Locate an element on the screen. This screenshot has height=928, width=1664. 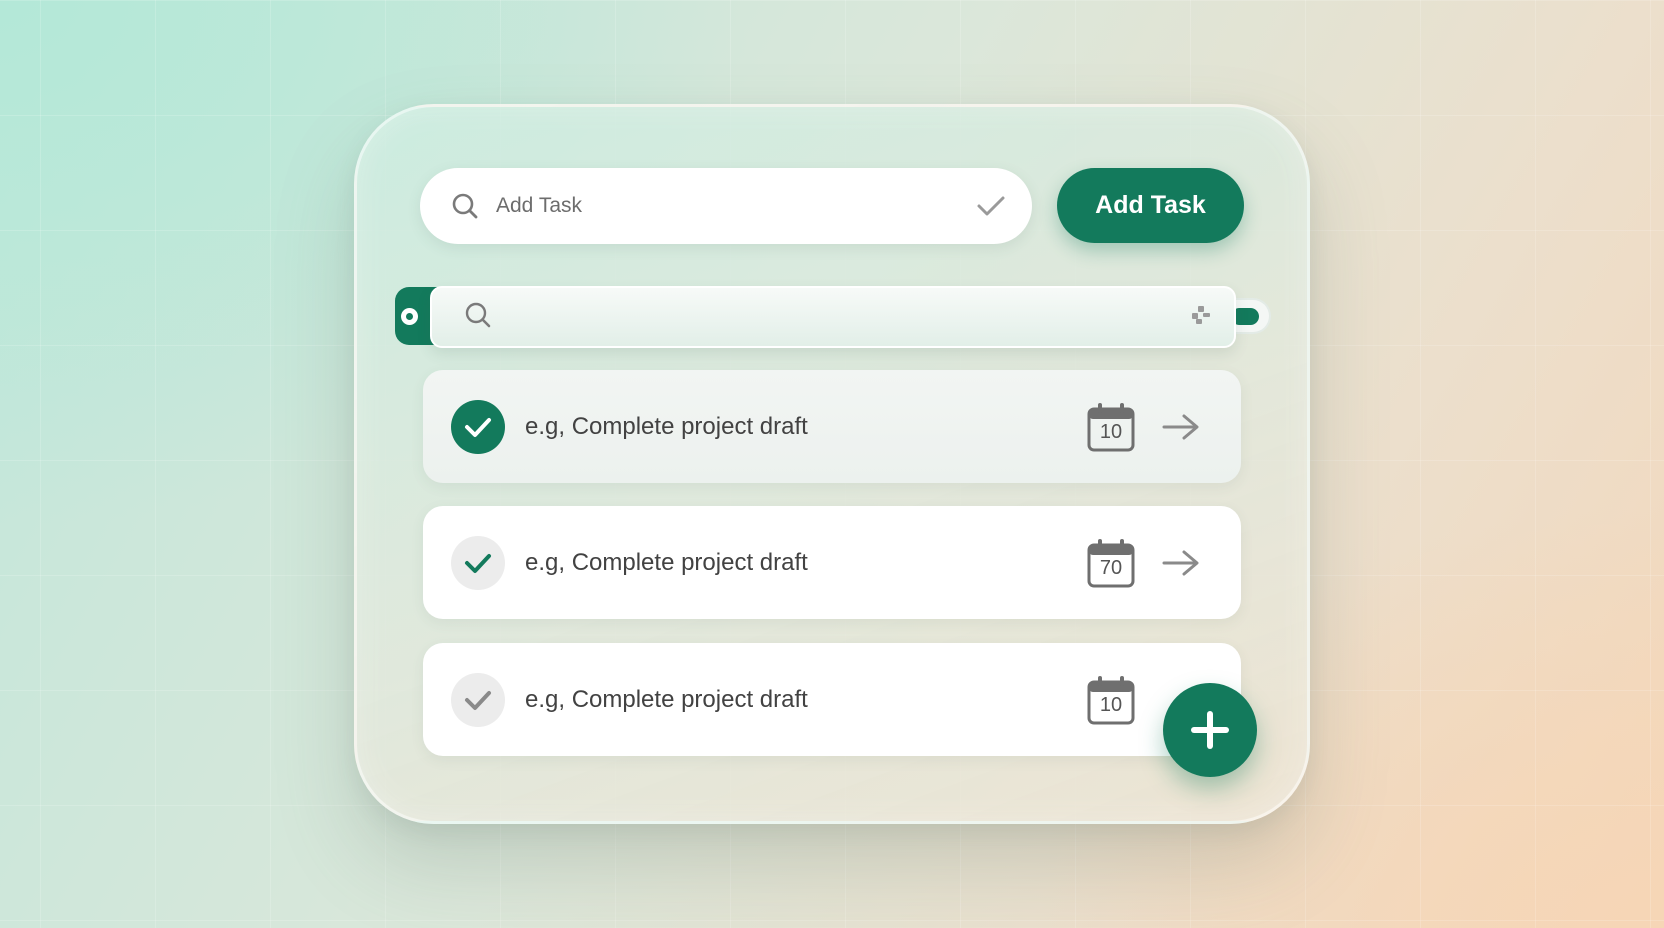
checkbox-unchecked is located at coordinates (478, 699).